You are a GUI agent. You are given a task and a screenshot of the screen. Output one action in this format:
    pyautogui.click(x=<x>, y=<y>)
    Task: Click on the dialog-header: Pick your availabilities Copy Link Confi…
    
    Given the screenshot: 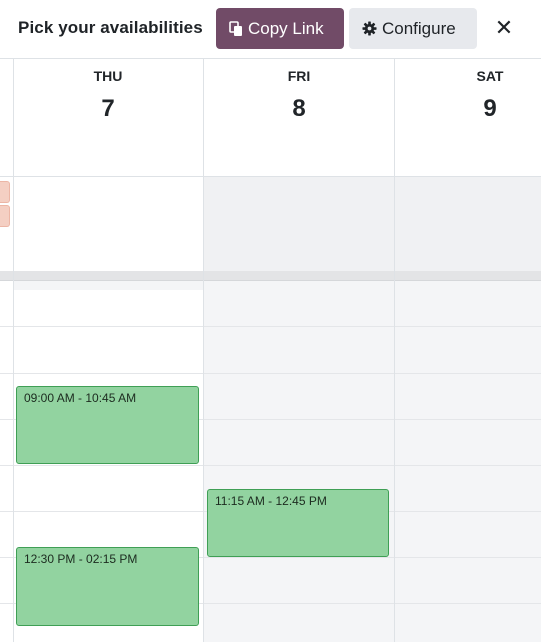 What is the action you would take?
    pyautogui.click(x=270, y=29)
    